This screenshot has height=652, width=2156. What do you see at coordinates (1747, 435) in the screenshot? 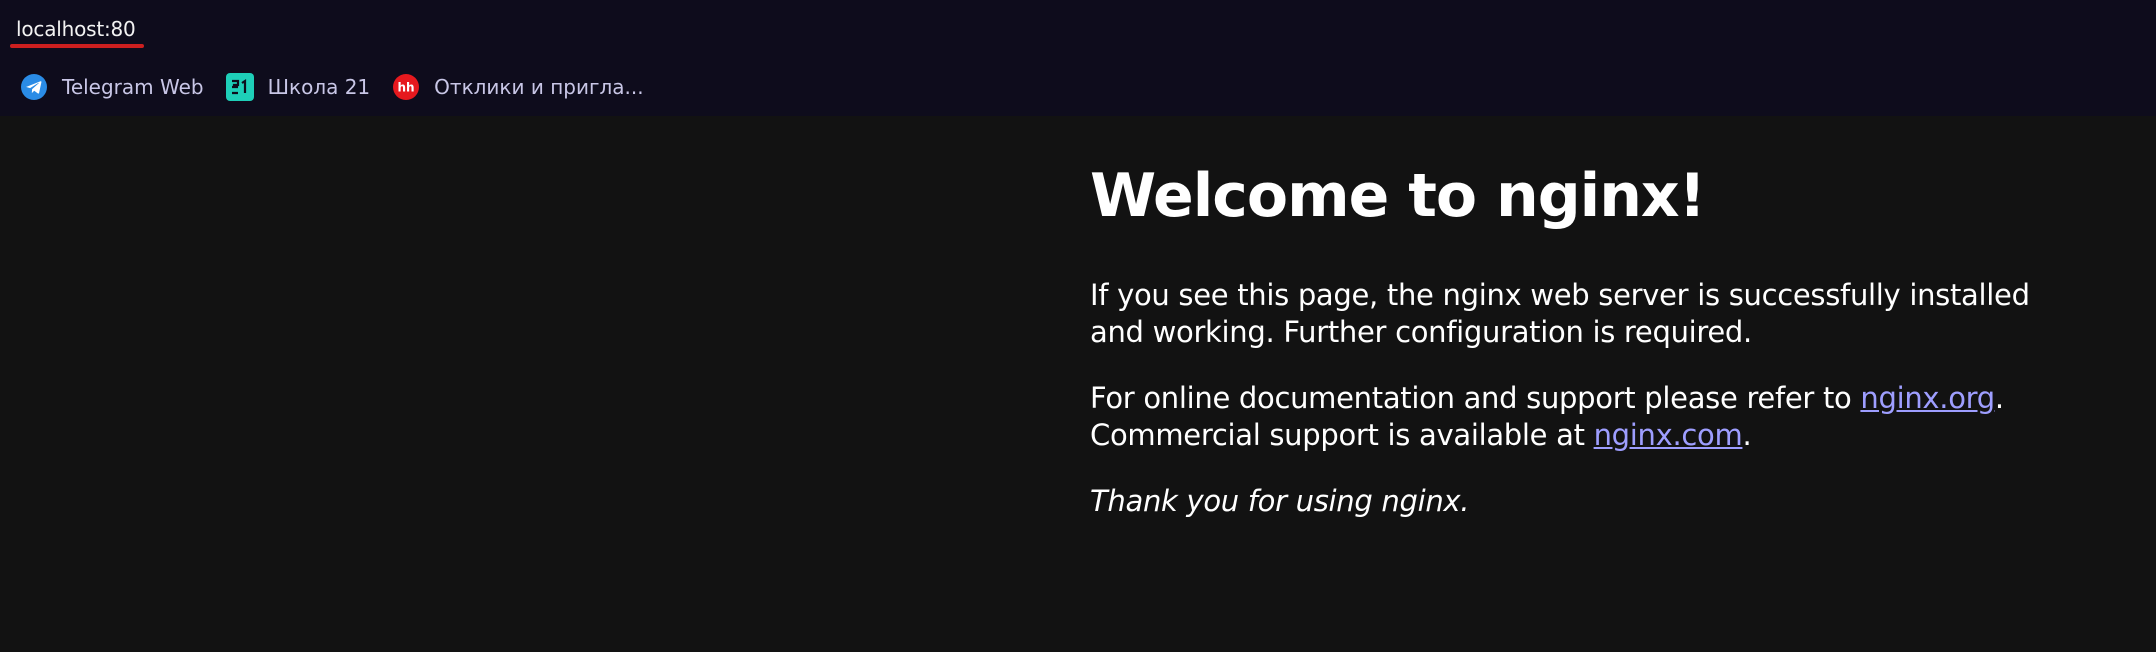
I see `commercial-support-period: .` at bounding box center [1747, 435].